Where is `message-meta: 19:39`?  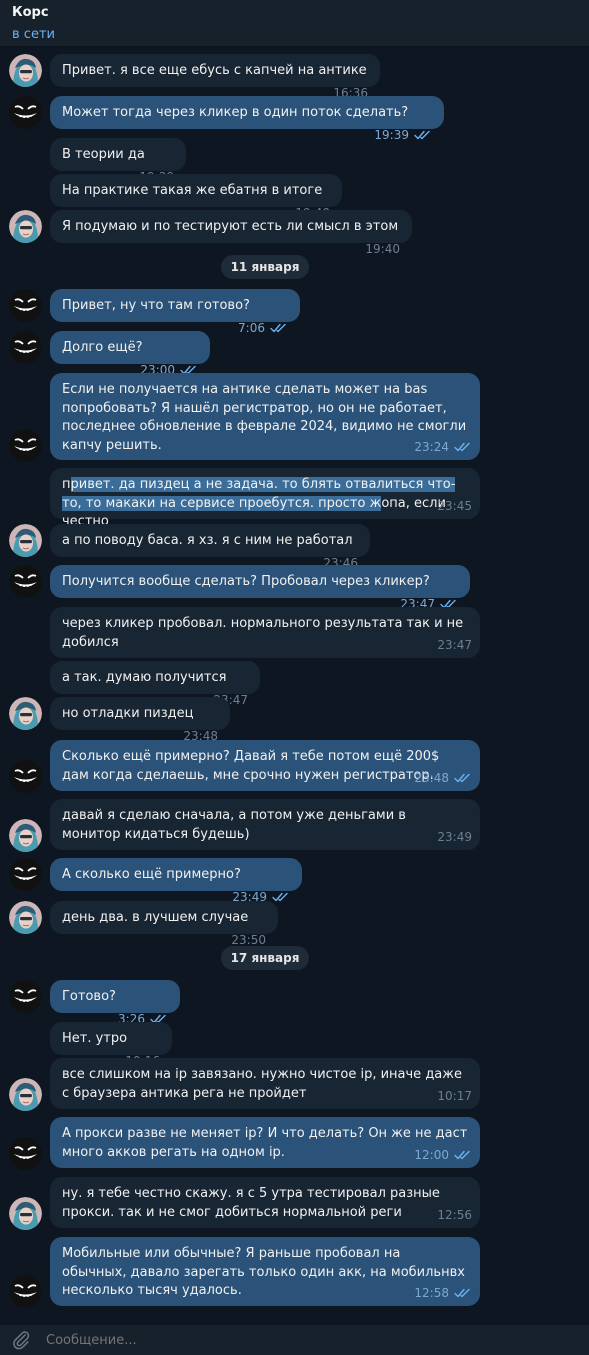
message-meta: 19:39 is located at coordinates (403, 135).